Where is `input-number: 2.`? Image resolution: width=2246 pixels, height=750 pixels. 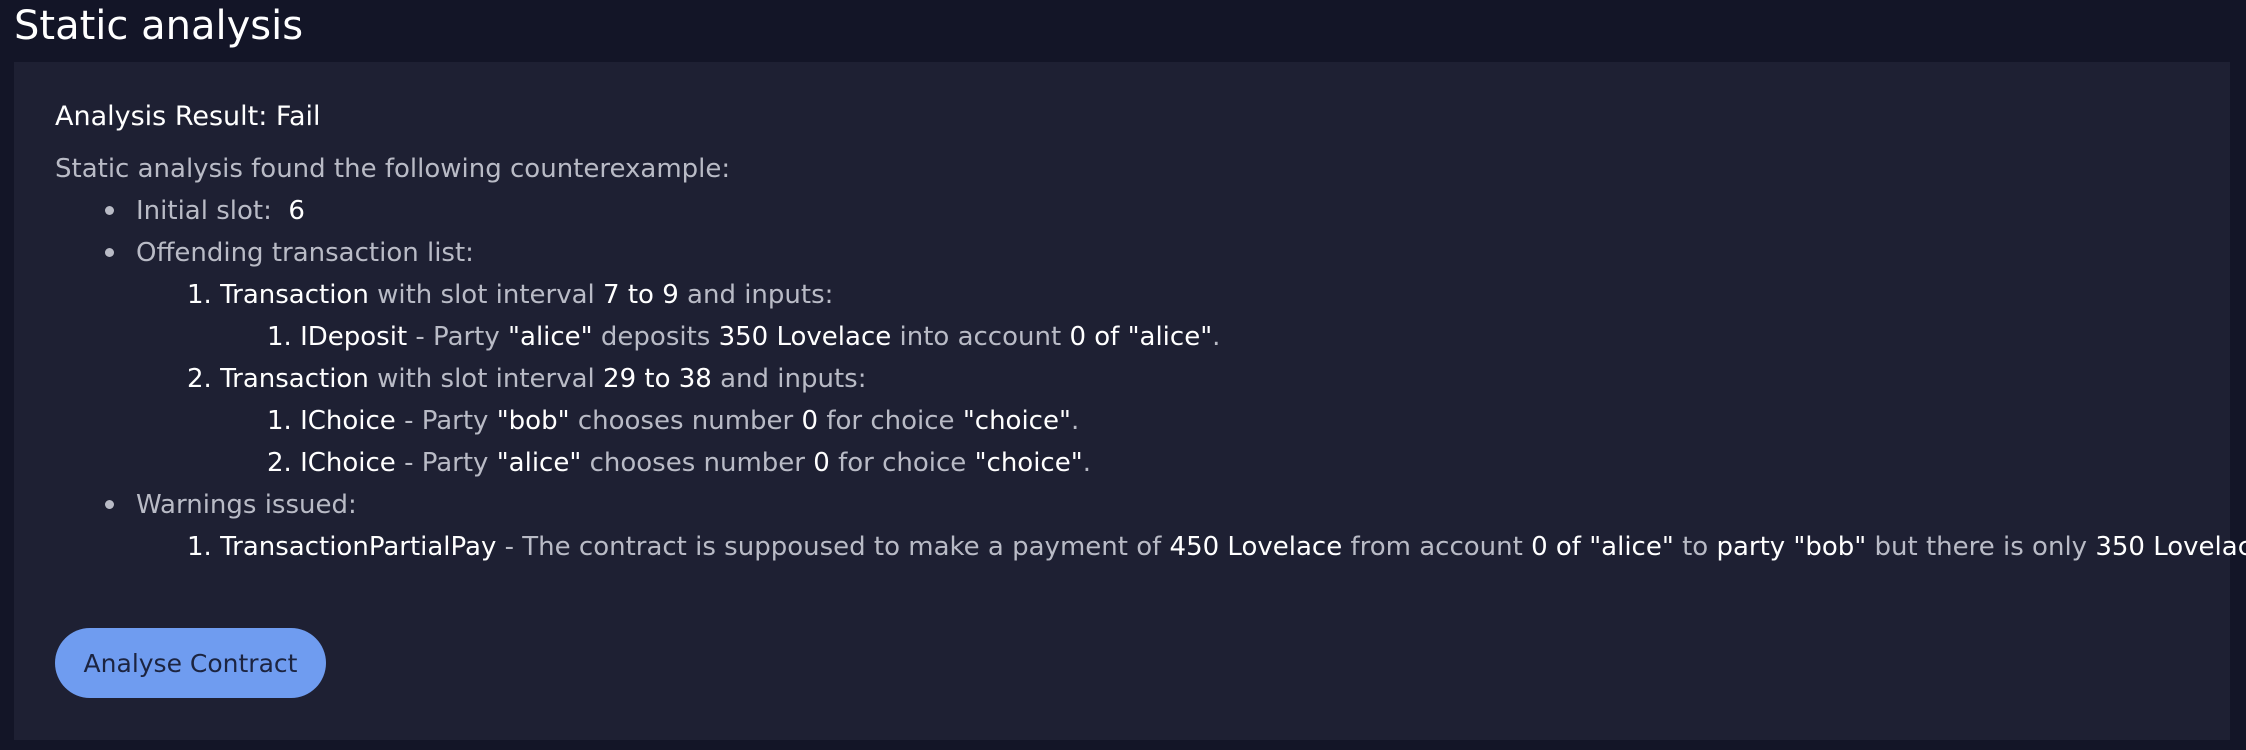 input-number: 2. is located at coordinates (279, 463).